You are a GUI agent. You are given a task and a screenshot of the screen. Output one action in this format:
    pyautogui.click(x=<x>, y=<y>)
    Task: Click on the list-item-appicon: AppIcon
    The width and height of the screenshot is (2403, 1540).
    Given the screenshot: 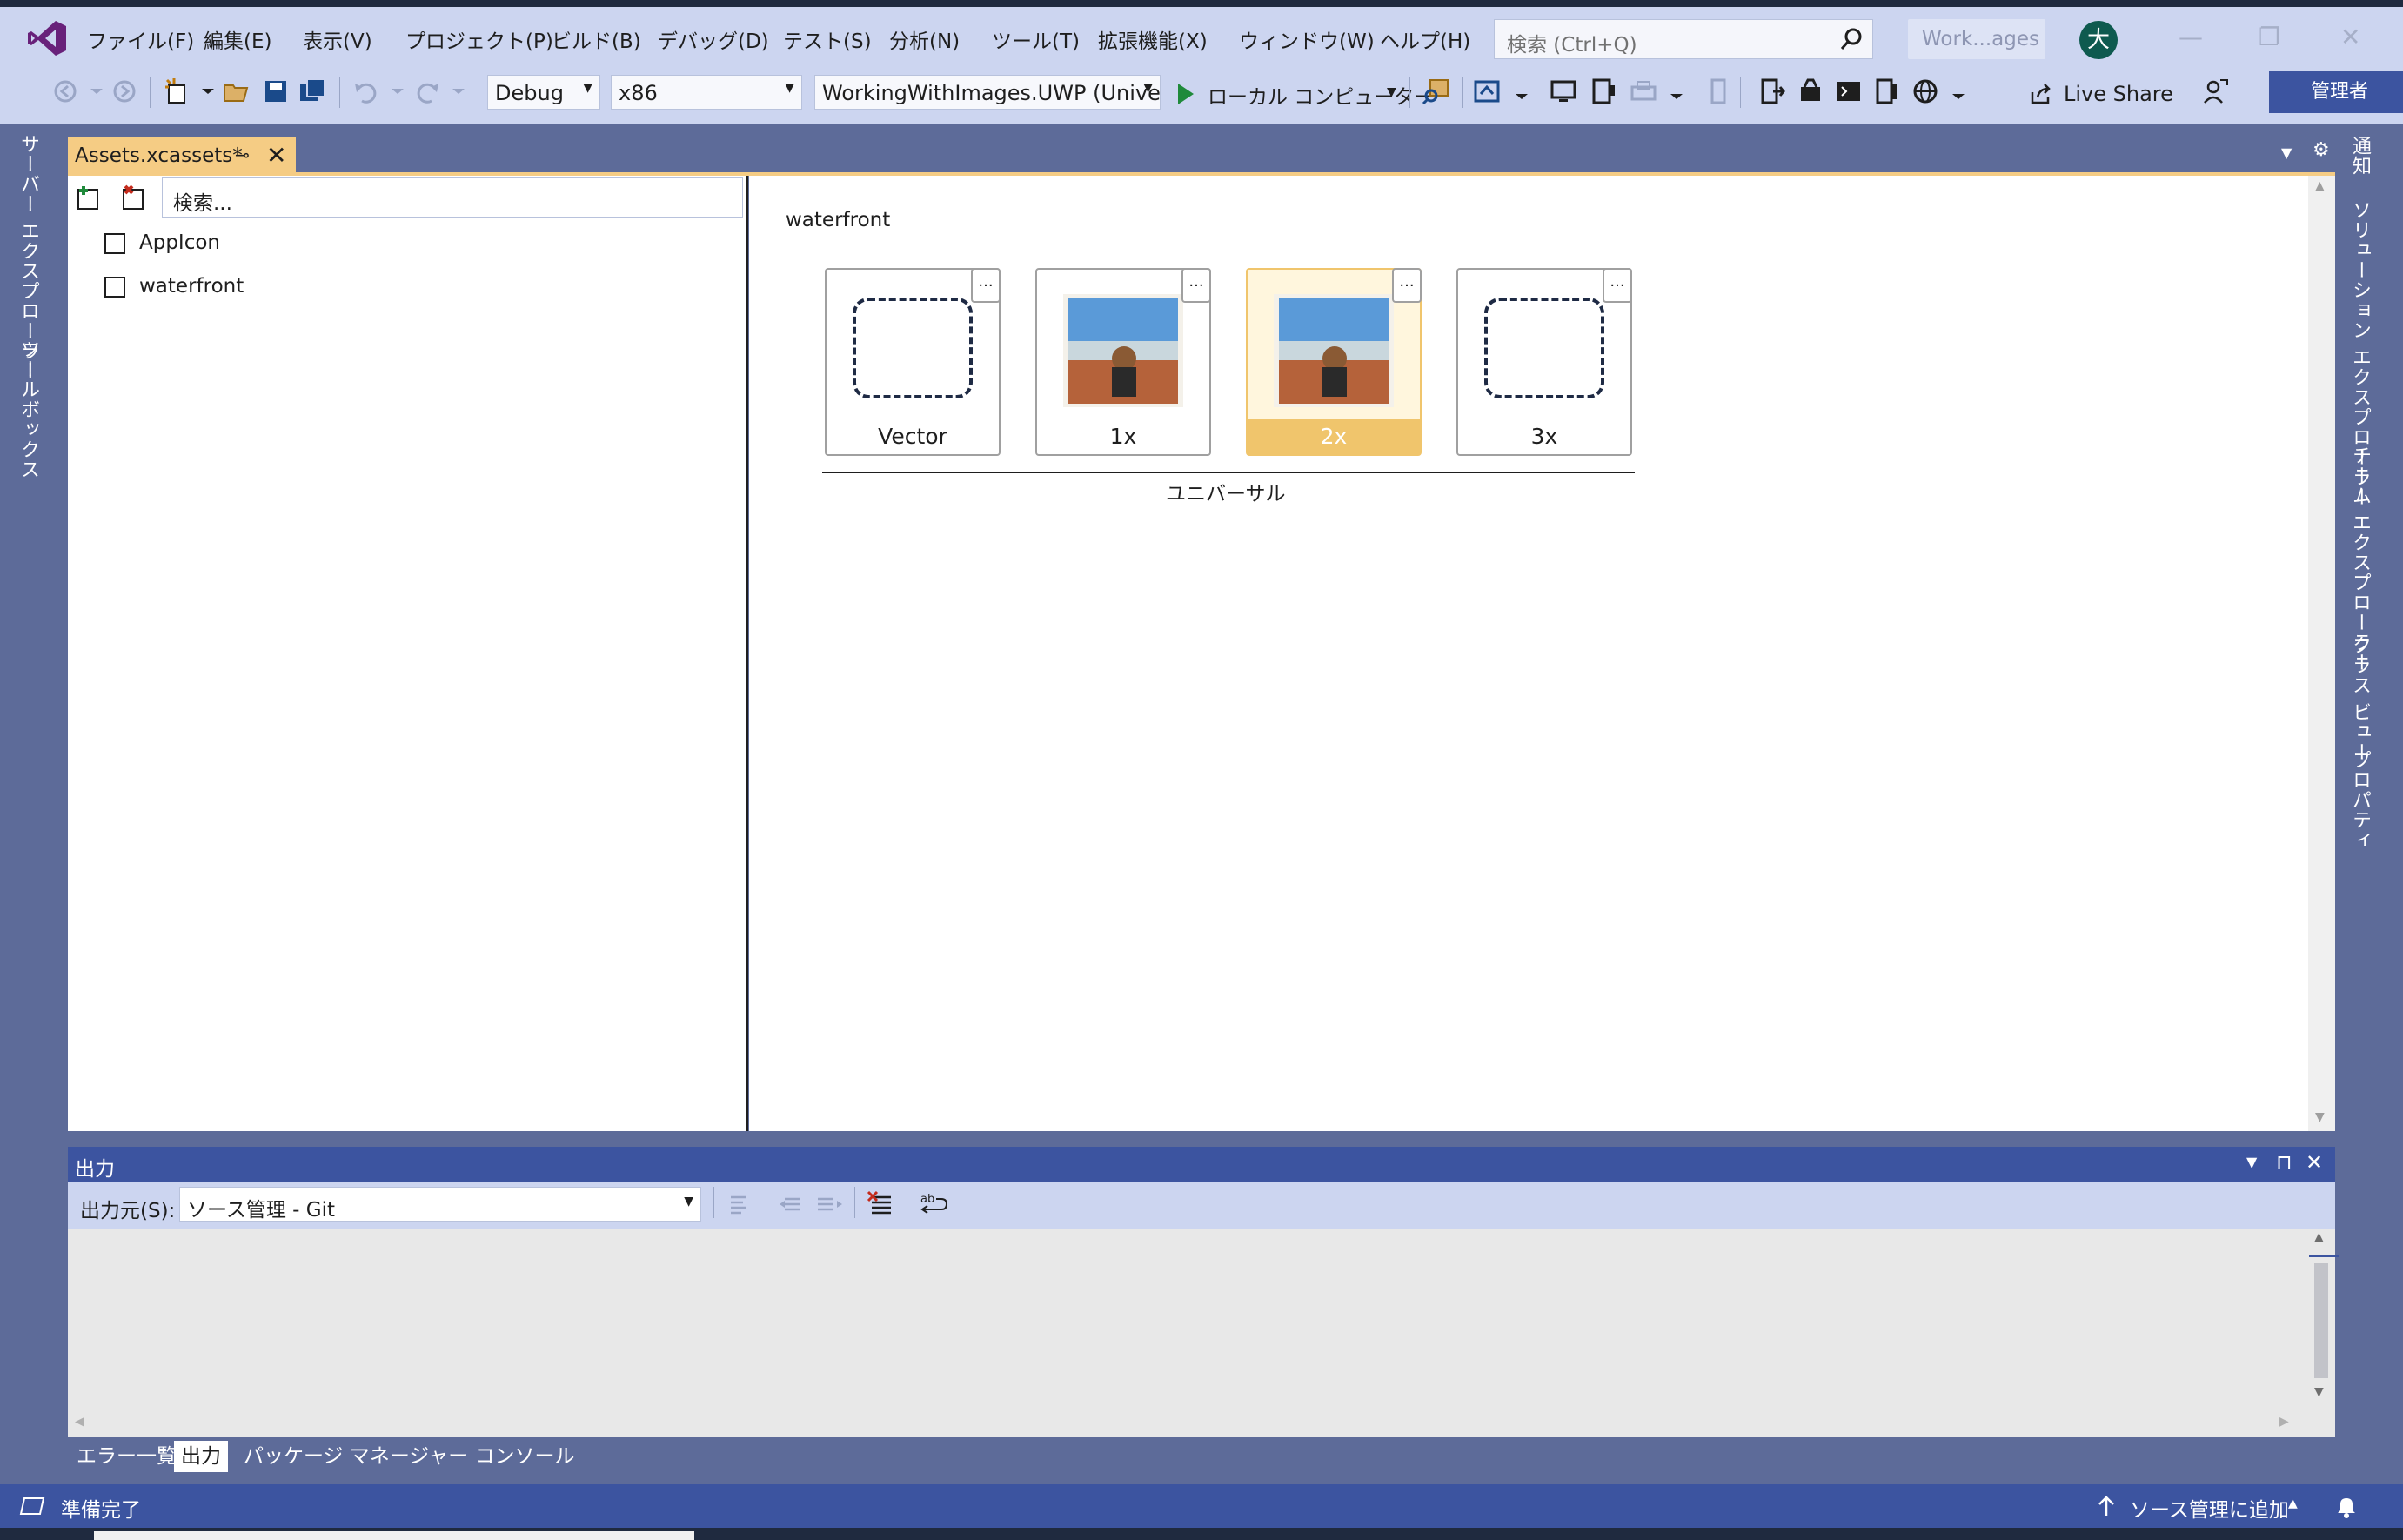 What is the action you would take?
    pyautogui.click(x=234, y=244)
    